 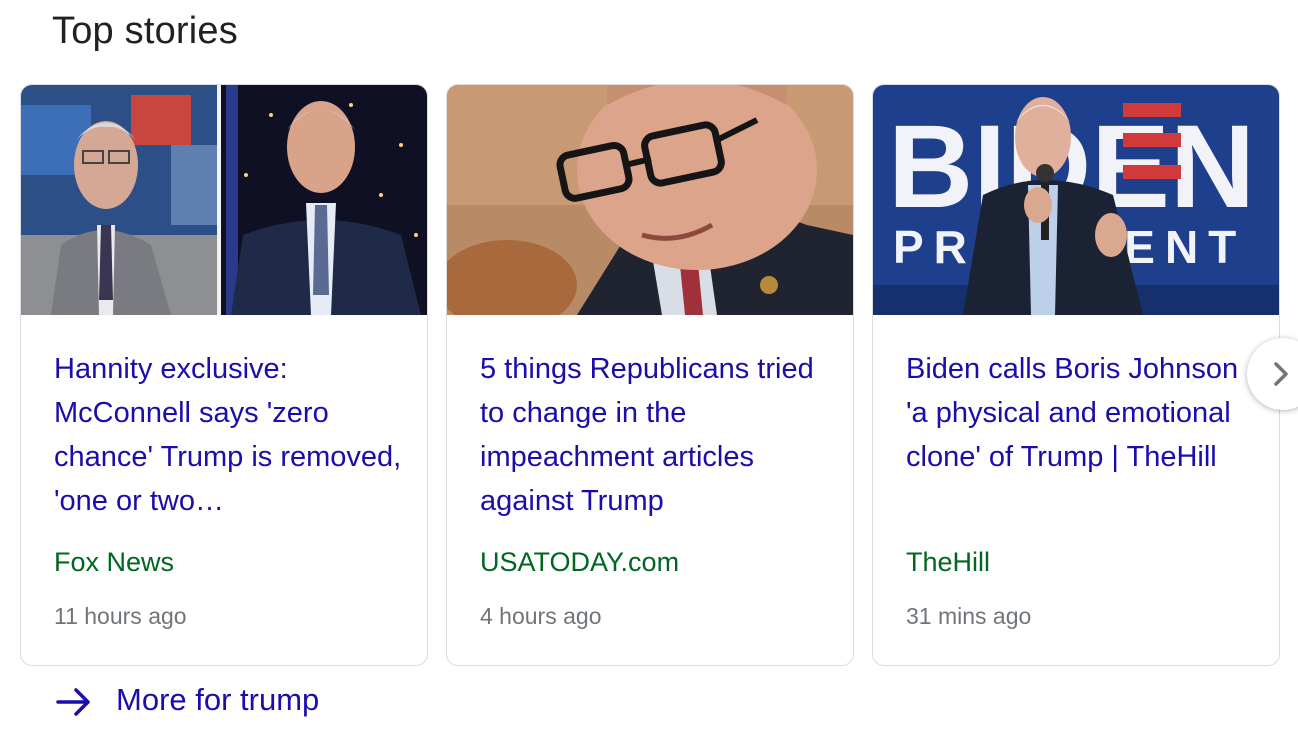 What do you see at coordinates (120, 616) in the screenshot?
I see `story-time: 11 hours ago` at bounding box center [120, 616].